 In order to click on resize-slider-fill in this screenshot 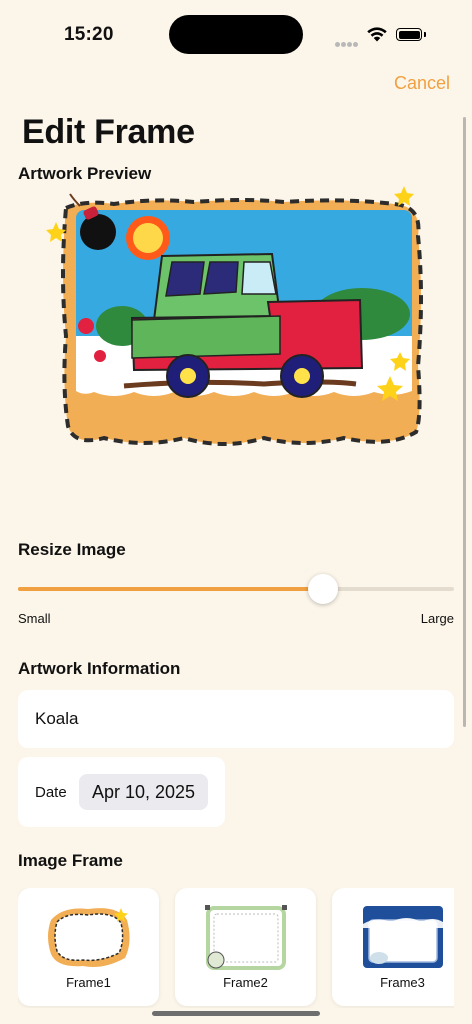, I will do `click(171, 589)`.